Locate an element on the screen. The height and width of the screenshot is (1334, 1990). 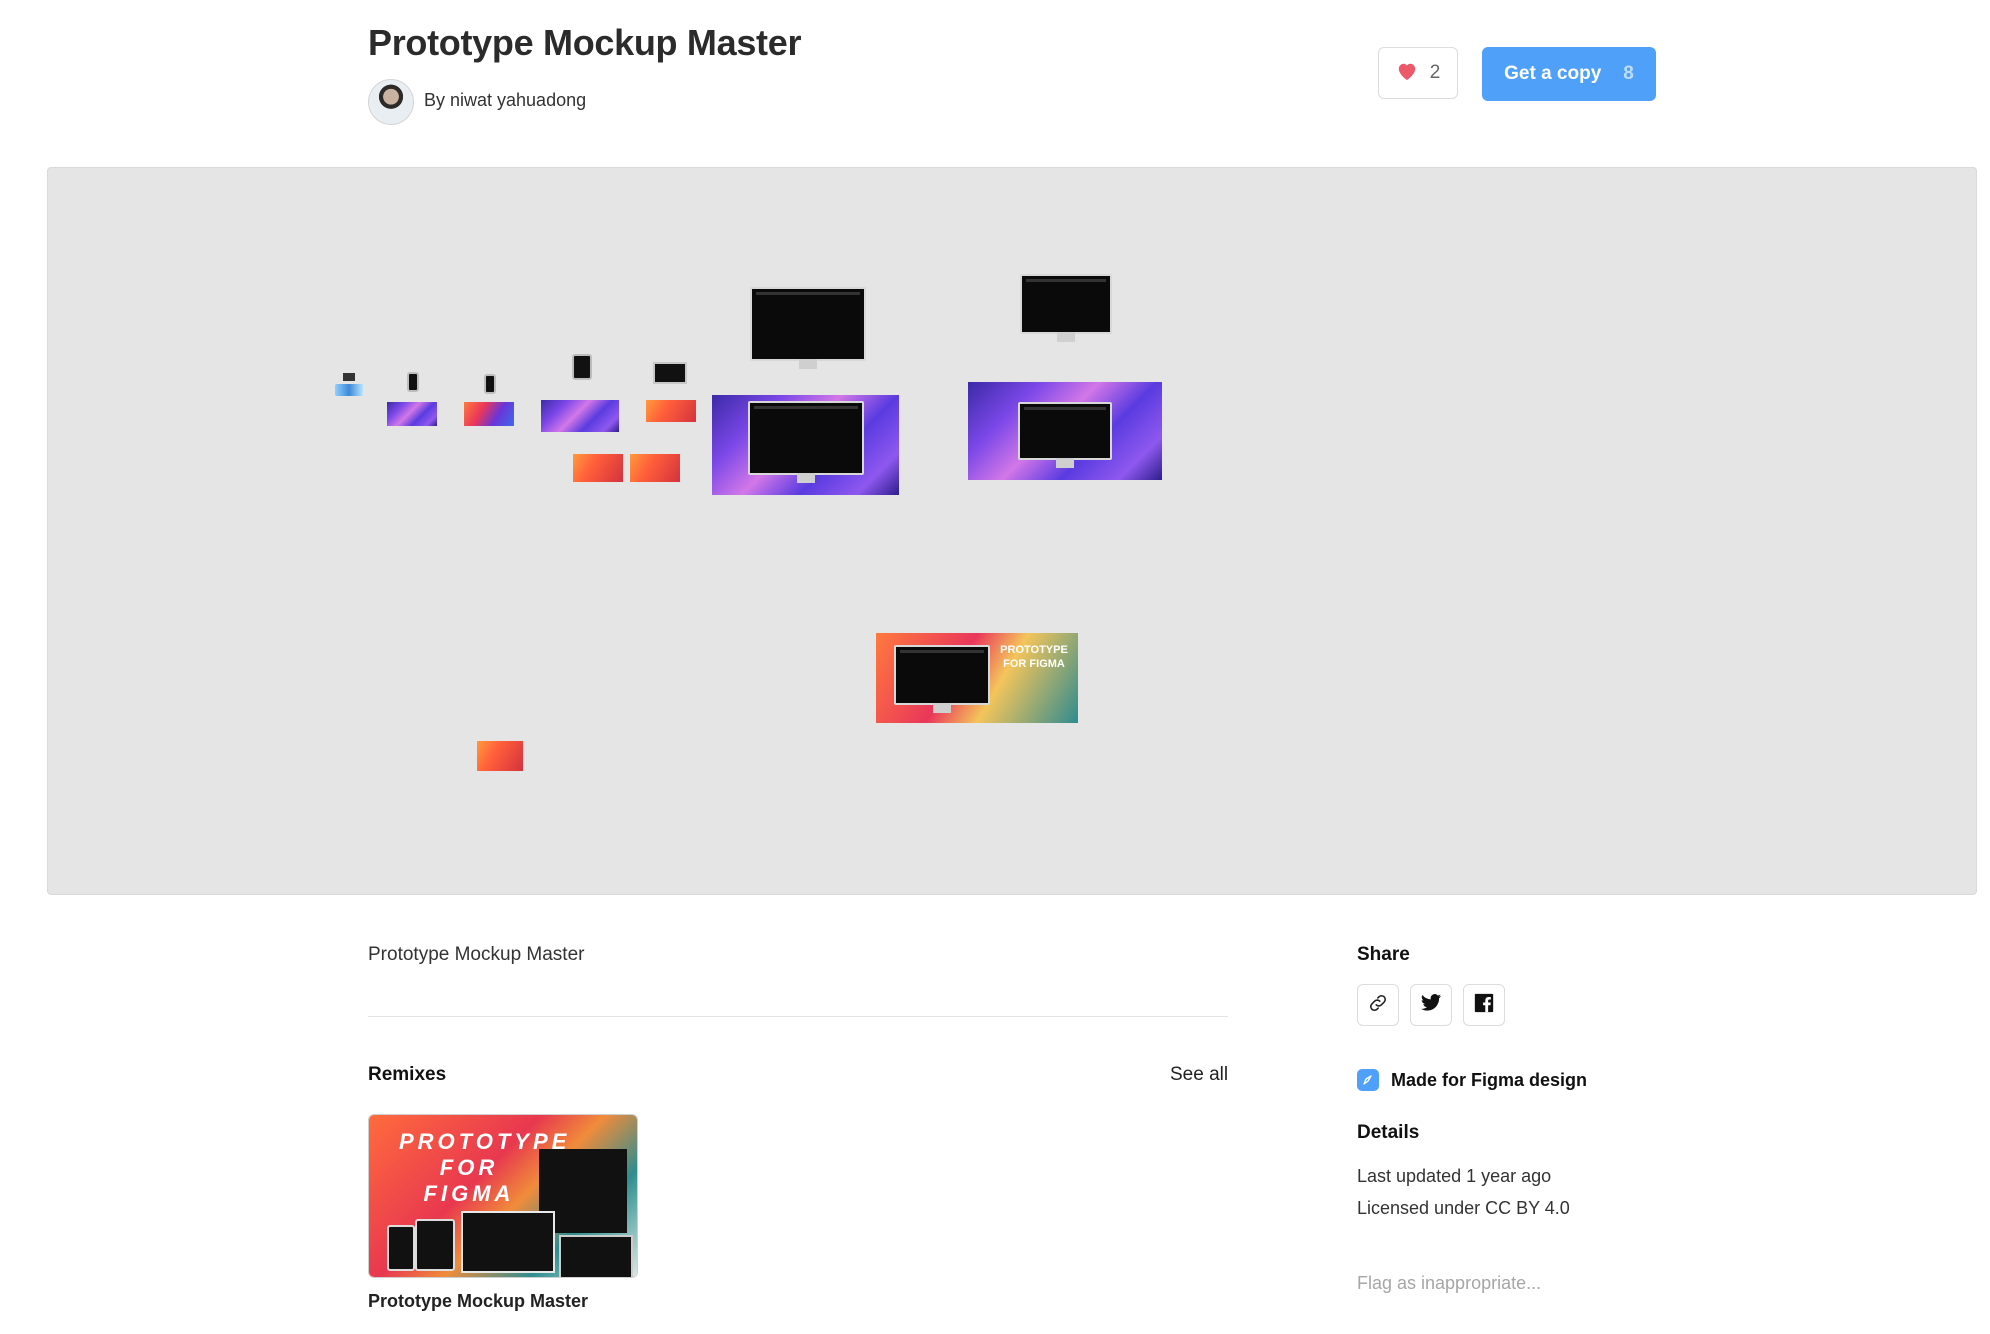
author-byline: By niwat yahuadong is located at coordinates (505, 100).